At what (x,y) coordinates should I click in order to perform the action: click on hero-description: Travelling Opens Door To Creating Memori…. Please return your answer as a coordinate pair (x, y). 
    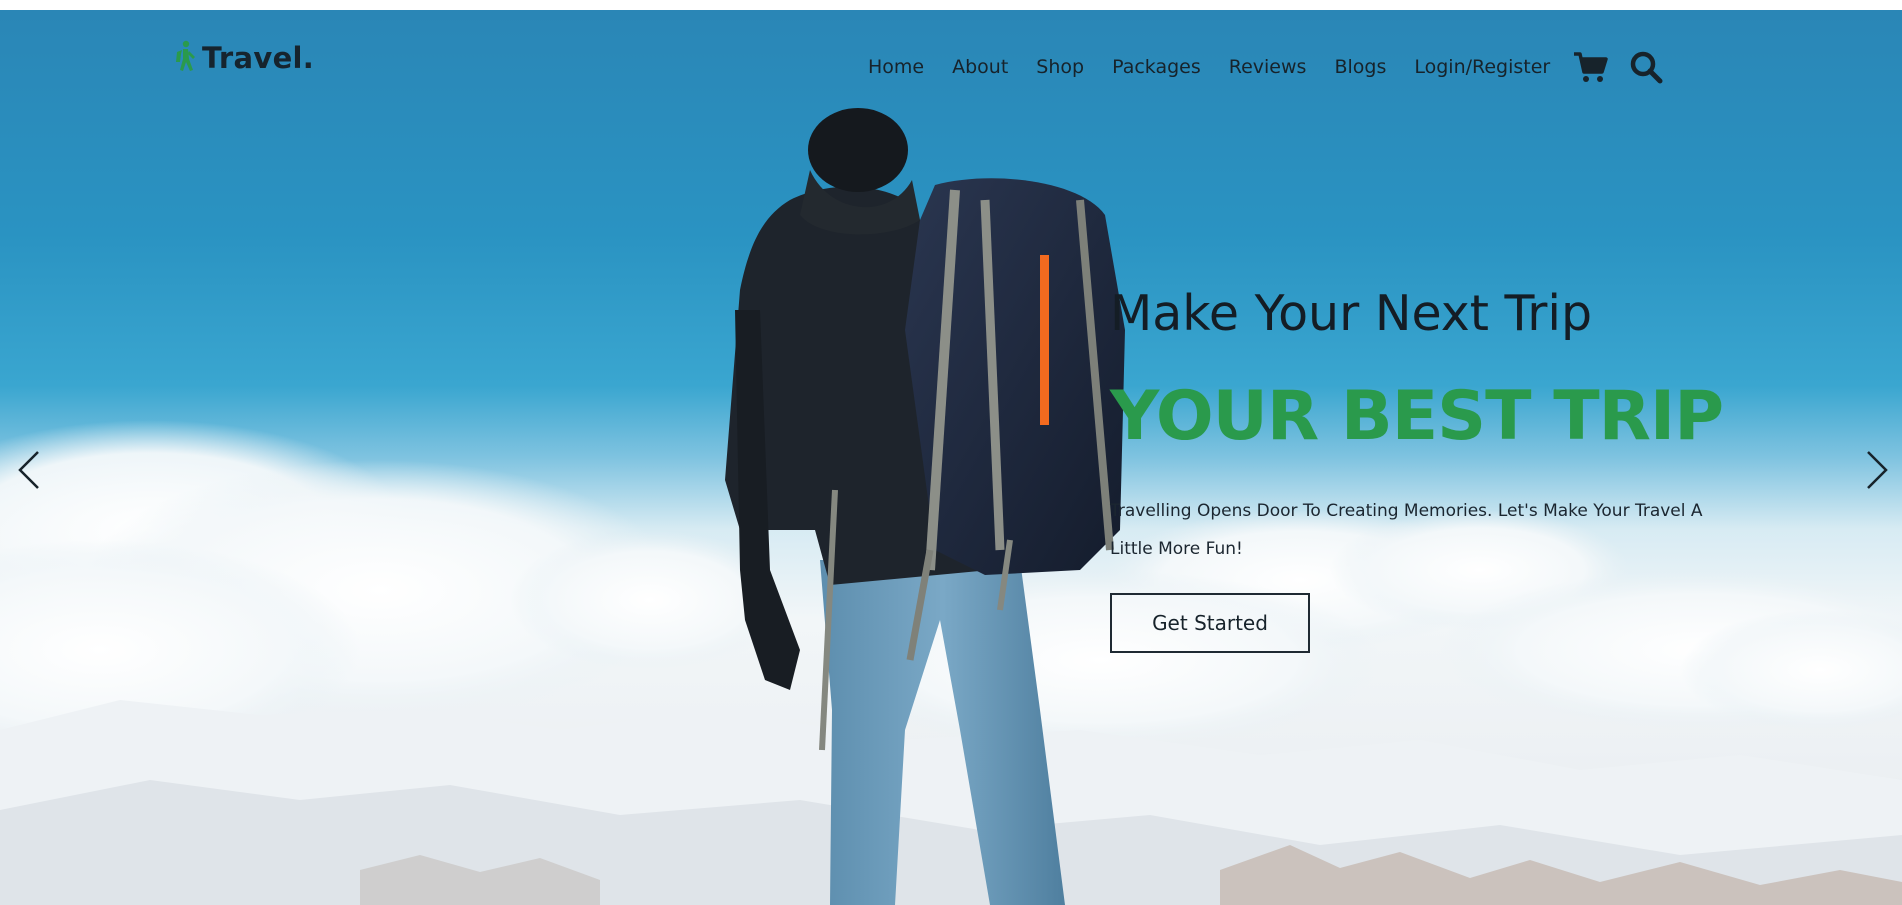
    Looking at the image, I should click on (1406, 530).